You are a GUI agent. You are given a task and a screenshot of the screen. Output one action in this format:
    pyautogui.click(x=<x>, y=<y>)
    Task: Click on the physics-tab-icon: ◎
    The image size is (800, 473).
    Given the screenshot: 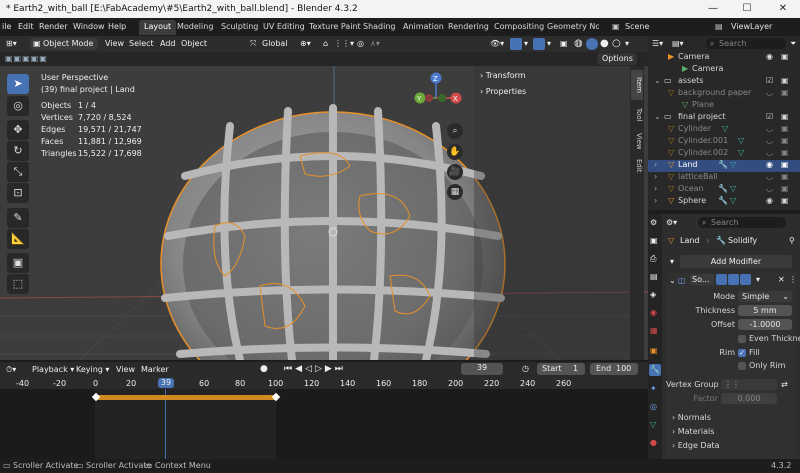 What is the action you would take?
    pyautogui.click(x=653, y=406)
    